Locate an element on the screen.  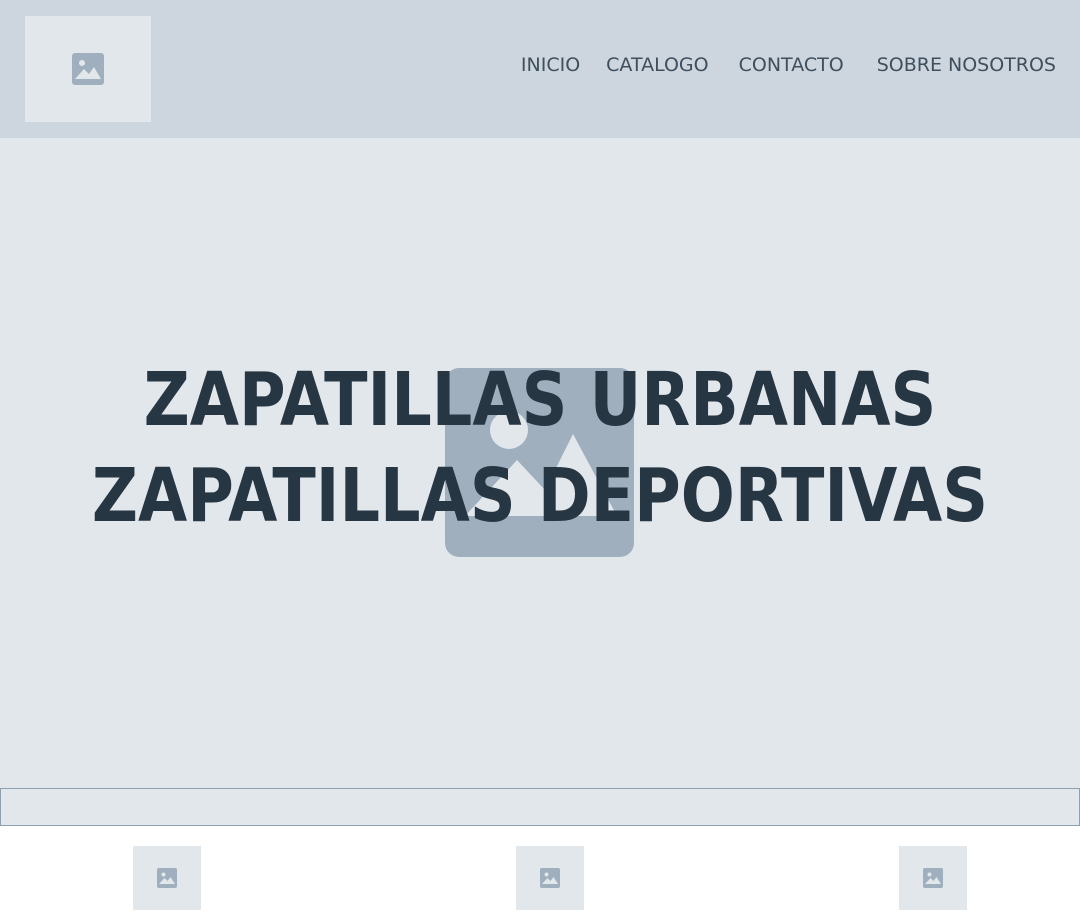
thumbnail-row is located at coordinates (540, 878).